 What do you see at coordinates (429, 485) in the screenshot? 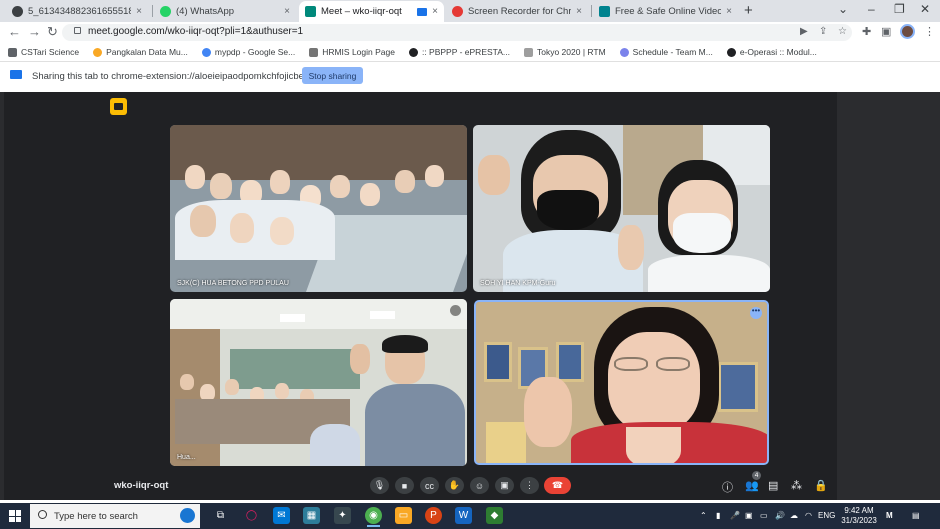
I see `captions-icon: cc` at bounding box center [429, 485].